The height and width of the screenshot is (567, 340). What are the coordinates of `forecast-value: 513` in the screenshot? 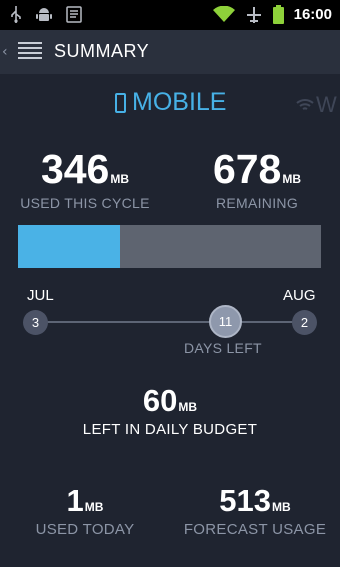 It's located at (245, 500).